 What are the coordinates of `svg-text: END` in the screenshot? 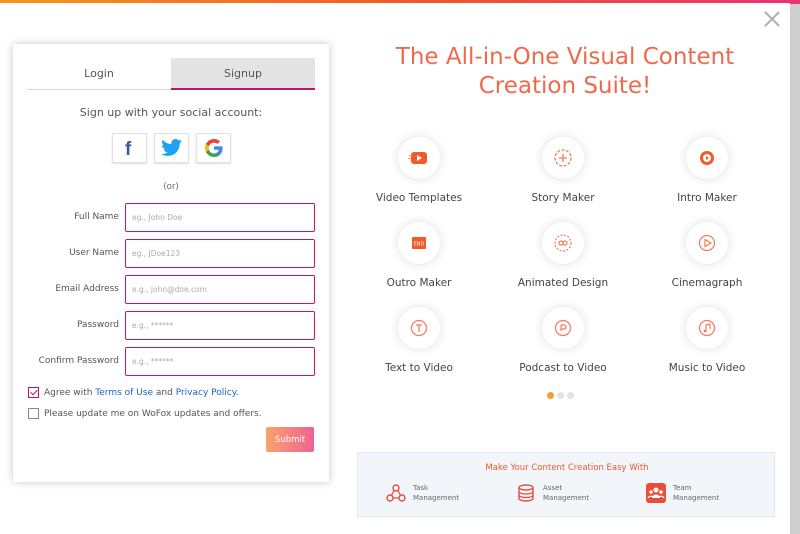 It's located at (419, 245).